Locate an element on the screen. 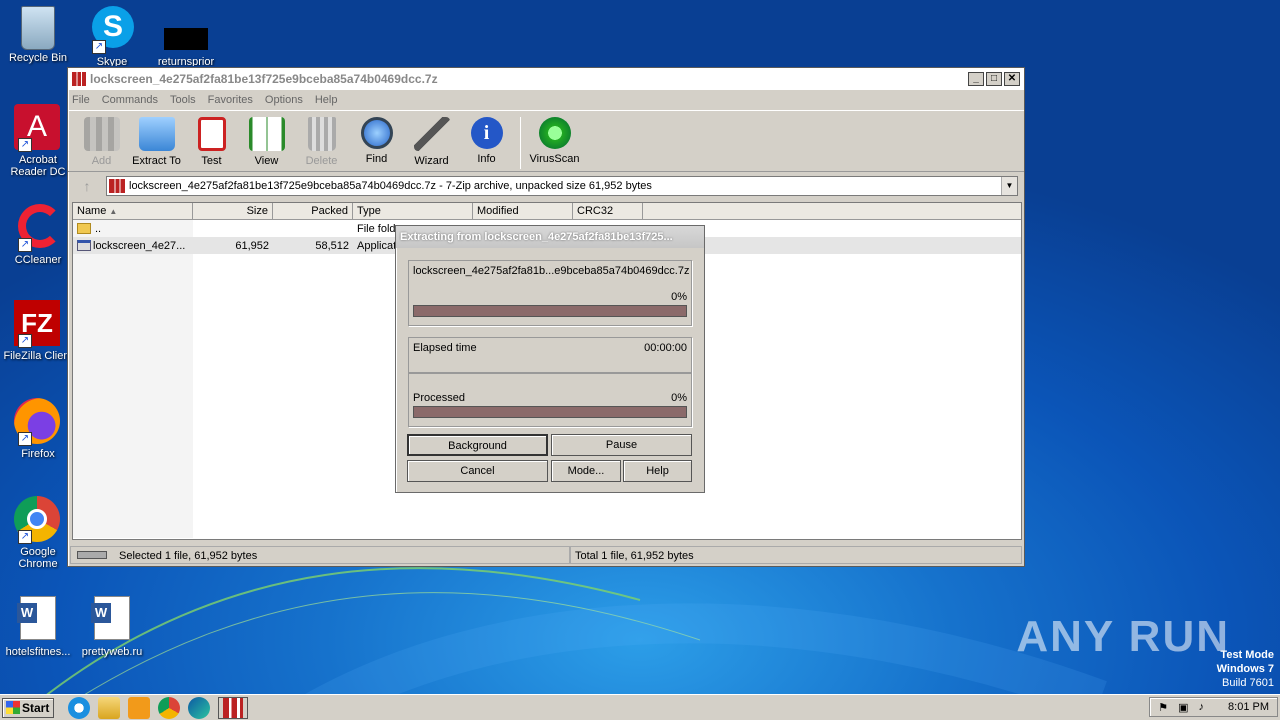 This screenshot has width=1280, height=720. toolbar-info-button: i Info is located at coordinates (486, 140).